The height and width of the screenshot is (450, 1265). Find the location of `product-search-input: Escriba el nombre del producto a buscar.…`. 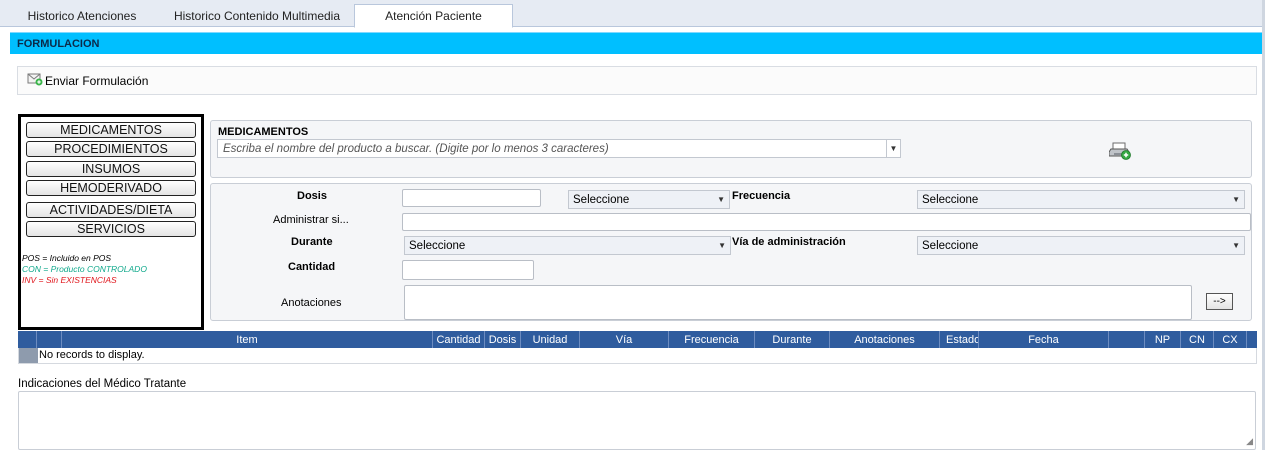

product-search-input: Escriba el nombre del producto a buscar.… is located at coordinates (559, 148).